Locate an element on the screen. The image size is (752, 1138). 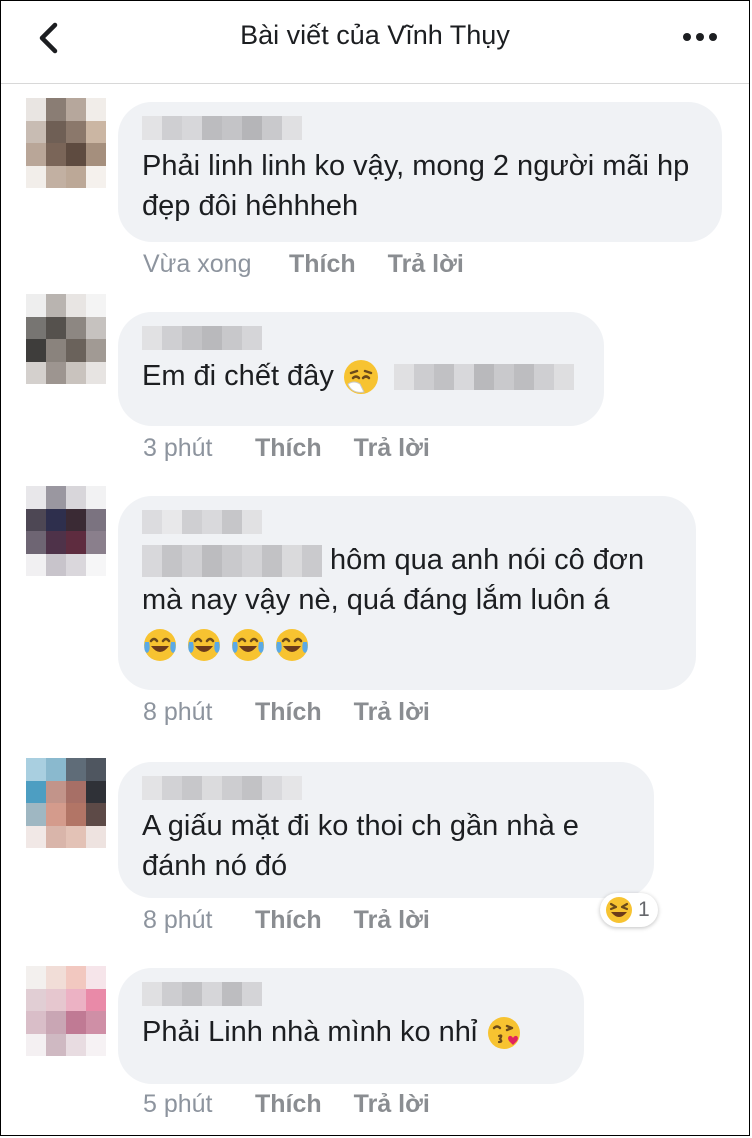
page-title: Bài viết của Vĩnh Thụy is located at coordinates (375, 35).